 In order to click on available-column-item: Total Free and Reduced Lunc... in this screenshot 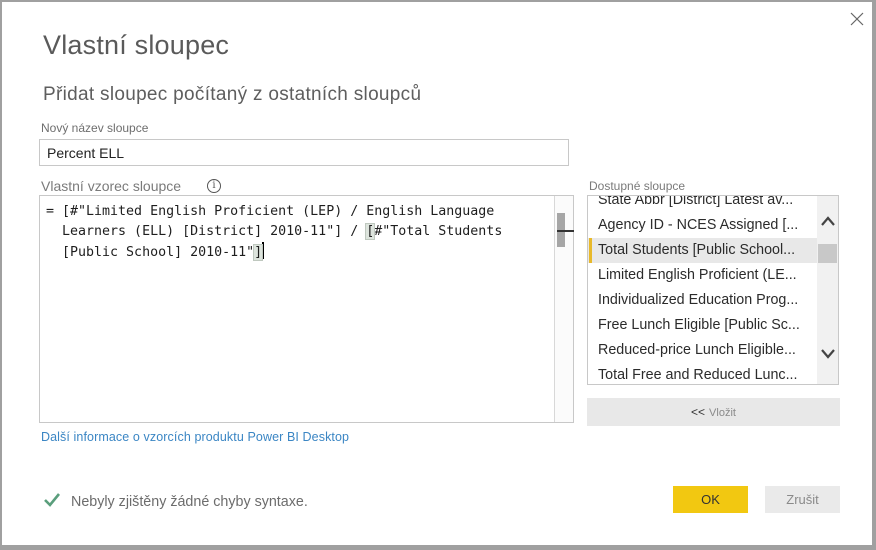, I will do `click(703, 373)`.